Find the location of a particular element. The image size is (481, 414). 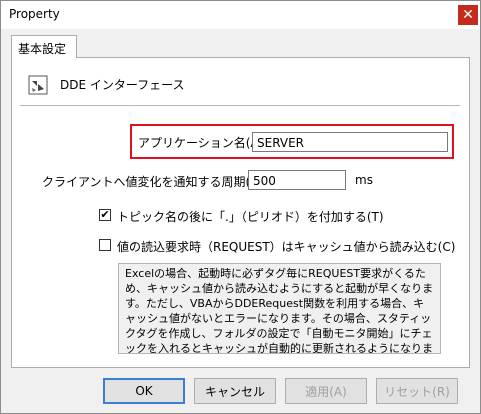

title-bar: Property ✕ is located at coordinates (240, 15).